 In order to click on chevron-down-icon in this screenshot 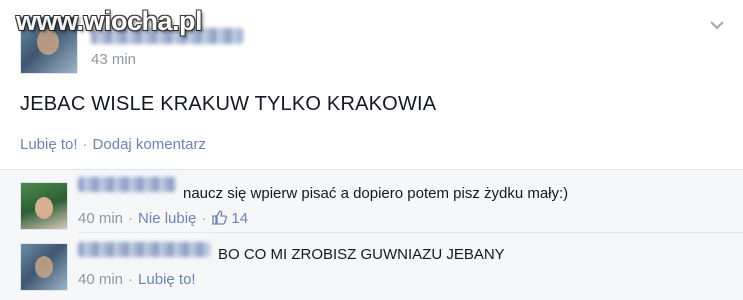, I will do `click(717, 24)`.